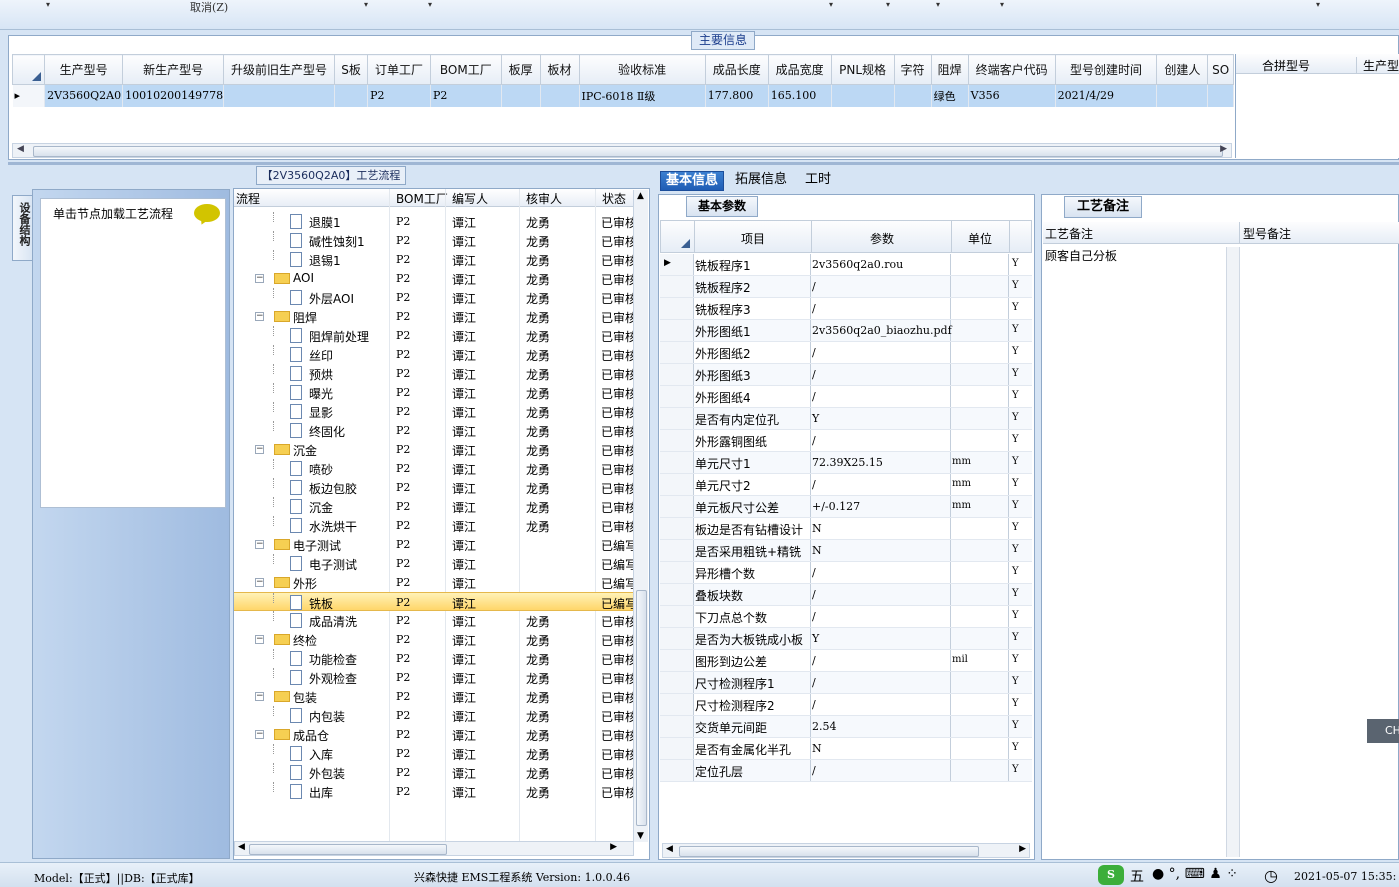 This screenshot has width=1399, height=887. What do you see at coordinates (846, 661) in the screenshot?
I see `param-row: 图形到边公差 / mil Y` at bounding box center [846, 661].